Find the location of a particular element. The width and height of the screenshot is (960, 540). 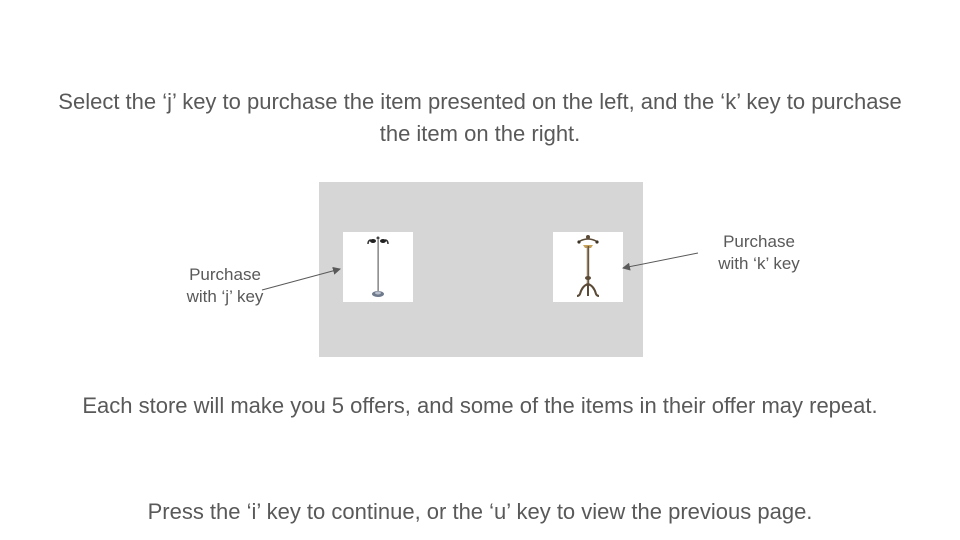

left-callout-line1: Purchase is located at coordinates (225, 274).